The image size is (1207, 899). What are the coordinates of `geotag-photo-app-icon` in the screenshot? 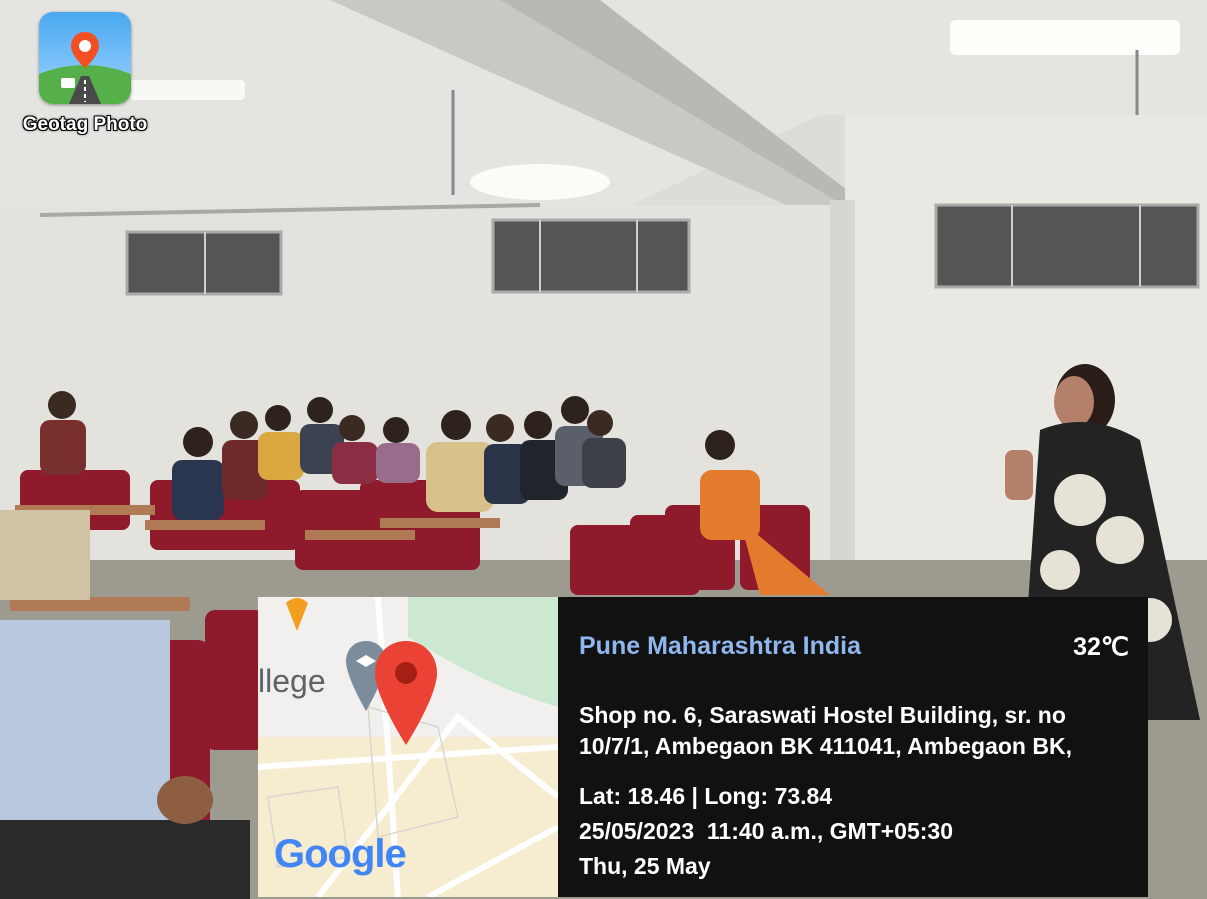 It's located at (85, 58).